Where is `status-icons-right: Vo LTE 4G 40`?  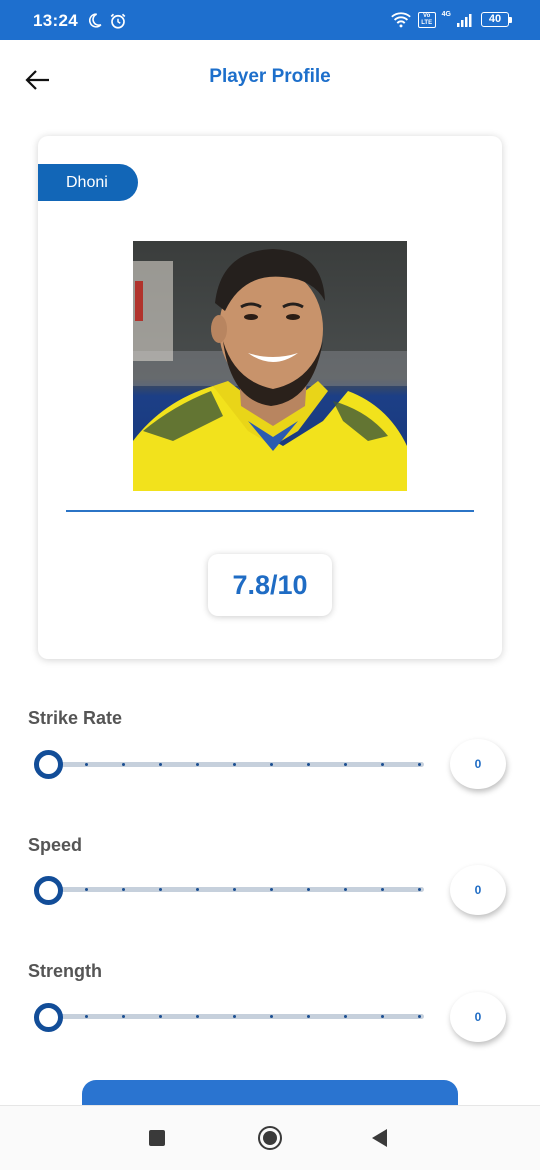 status-icons-right: Vo LTE 4G 40 is located at coordinates (451, 19).